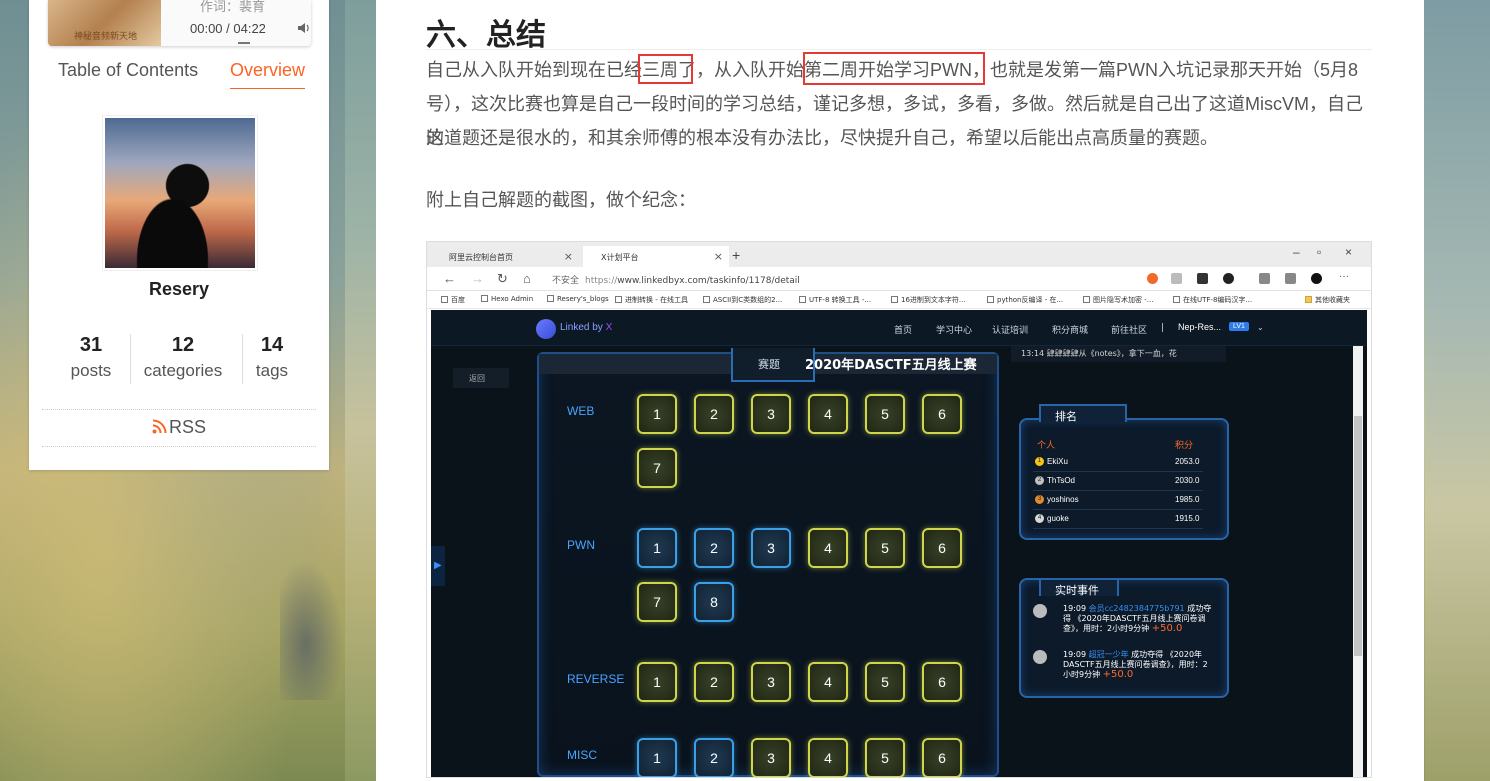 The height and width of the screenshot is (781, 1490). What do you see at coordinates (1138, 608) in the screenshot?
I see `event-user: 会员cc2482384775b791` at bounding box center [1138, 608].